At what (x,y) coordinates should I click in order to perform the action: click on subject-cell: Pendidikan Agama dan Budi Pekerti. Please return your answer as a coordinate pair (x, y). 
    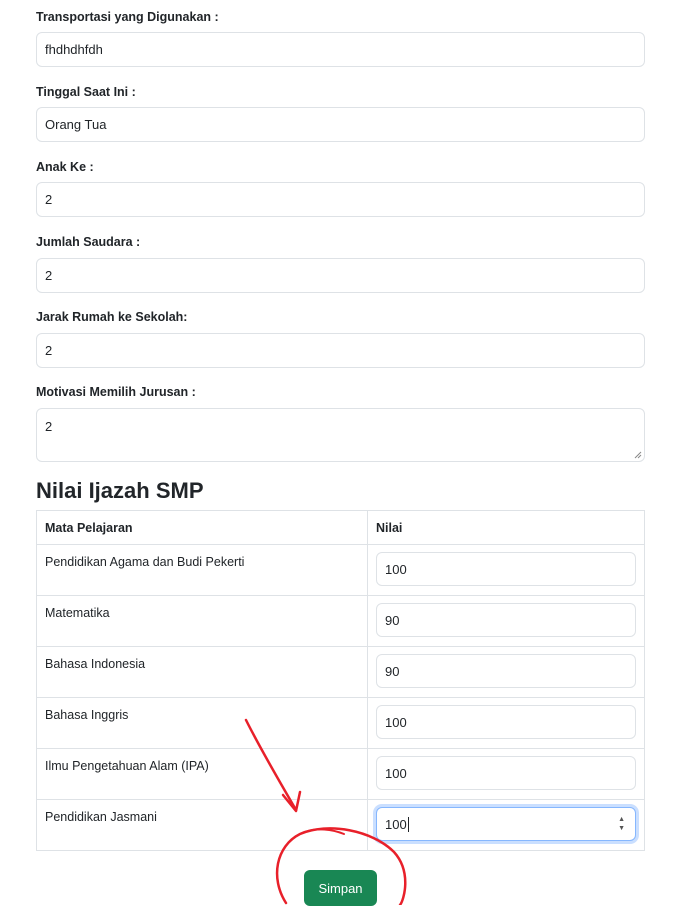
    Looking at the image, I should click on (202, 570).